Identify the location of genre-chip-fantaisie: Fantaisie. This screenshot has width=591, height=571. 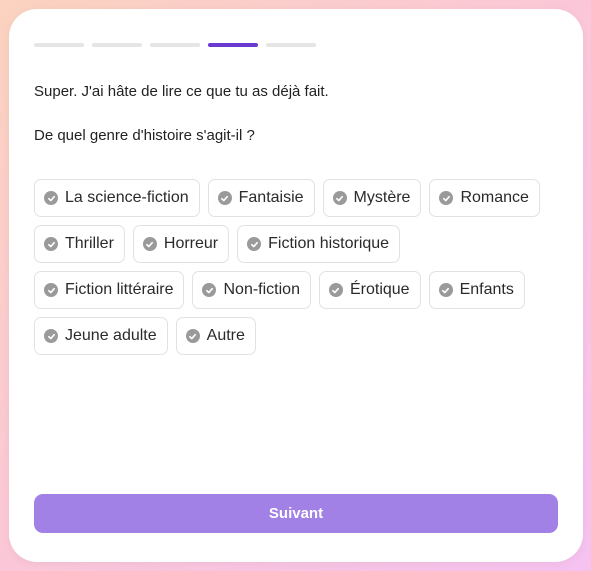
(261, 198).